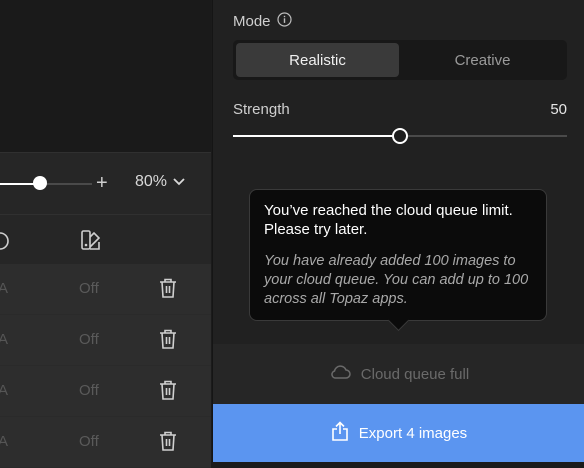 This screenshot has height=468, width=584. Describe the element at coordinates (102, 183) in the screenshot. I see `zoom-in-button: +` at that location.